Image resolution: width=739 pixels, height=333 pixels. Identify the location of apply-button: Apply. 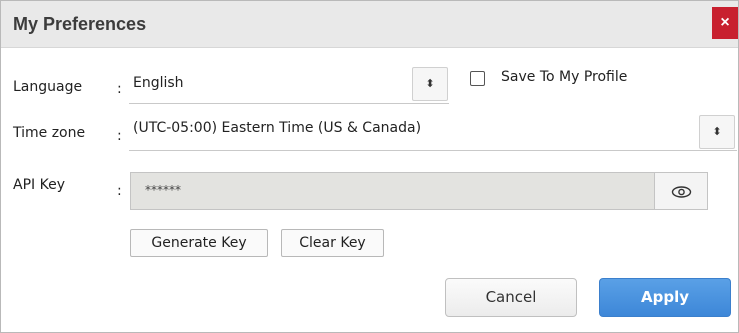
(665, 297).